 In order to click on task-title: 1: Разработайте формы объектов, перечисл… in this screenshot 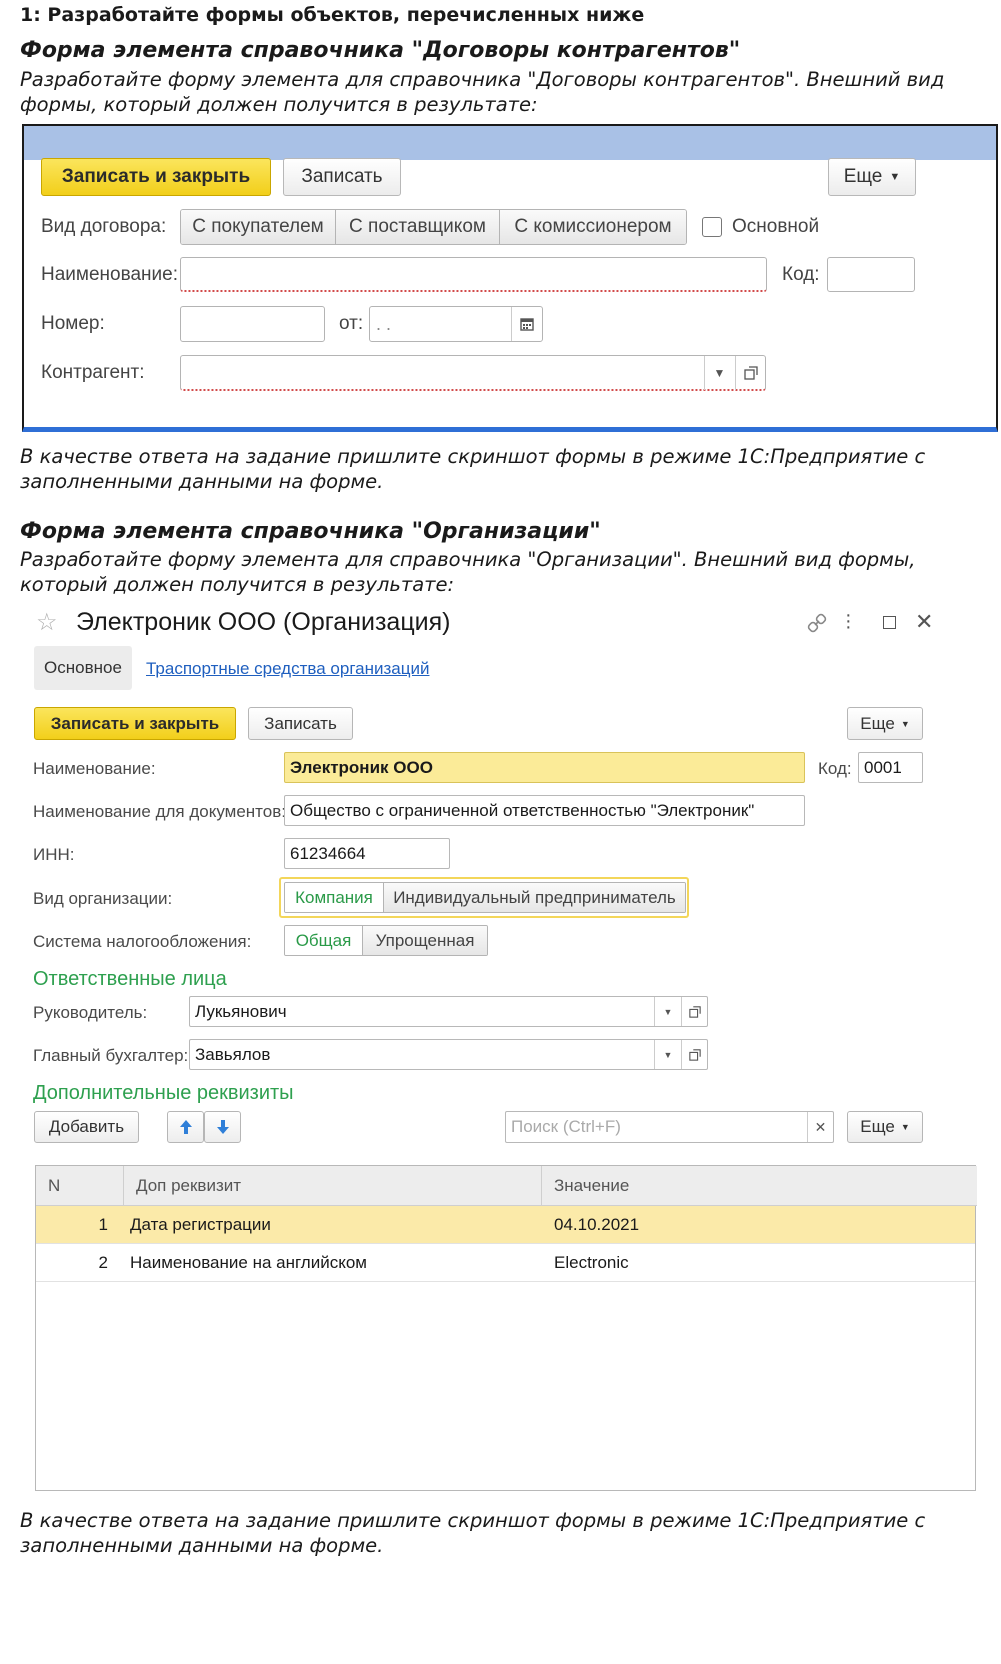, I will do `click(332, 15)`.